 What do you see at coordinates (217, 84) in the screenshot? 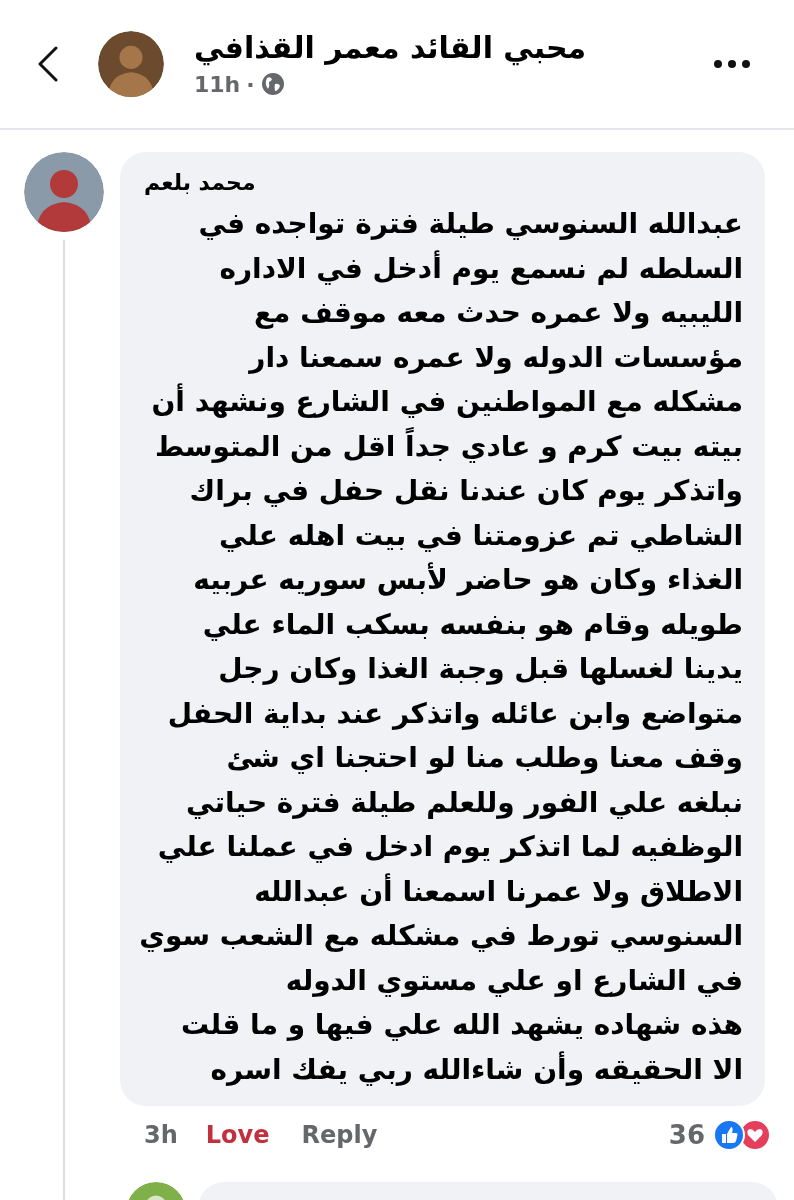
I see `post-time: 11h` at bounding box center [217, 84].